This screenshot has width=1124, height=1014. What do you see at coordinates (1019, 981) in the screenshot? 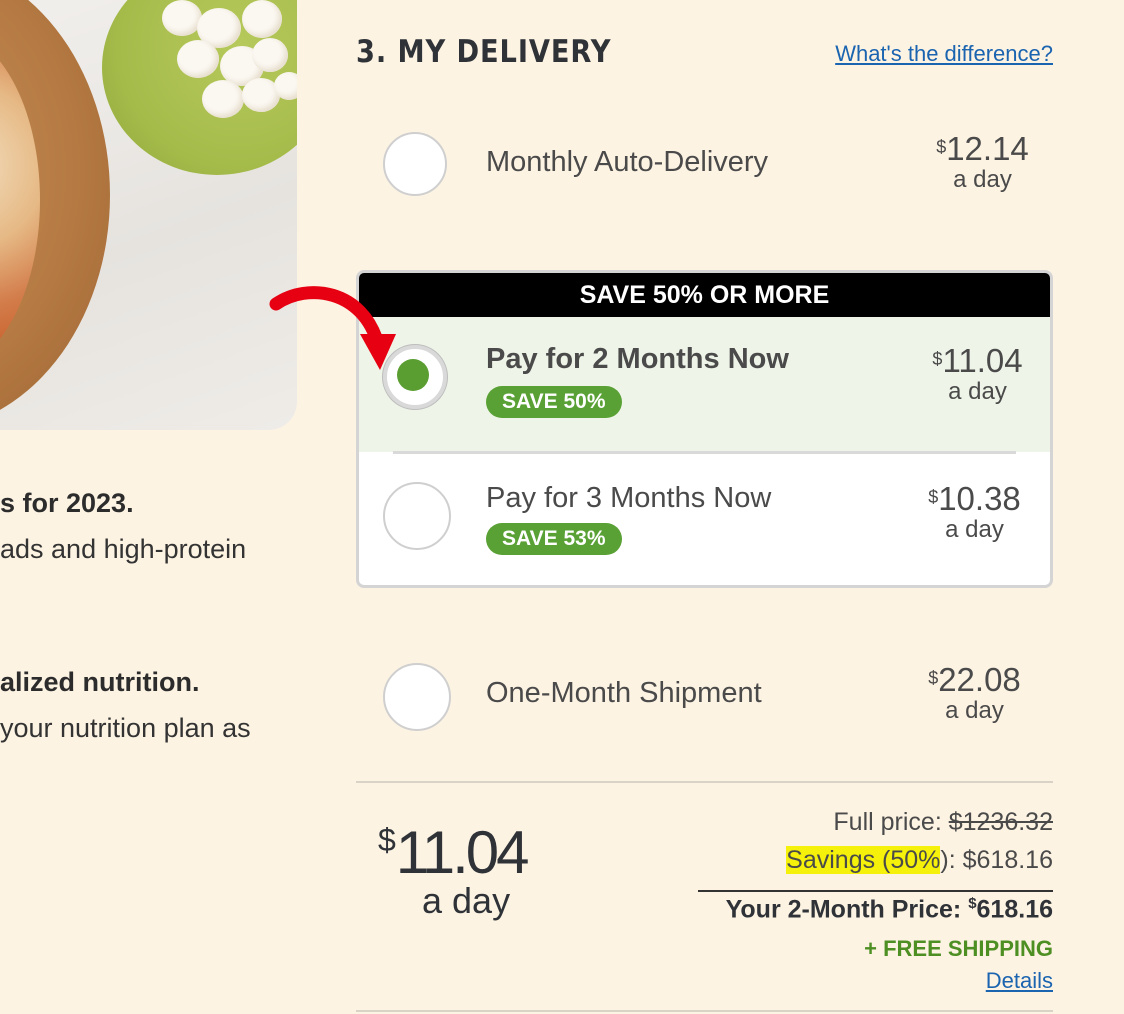
I see `details-link: Details` at bounding box center [1019, 981].